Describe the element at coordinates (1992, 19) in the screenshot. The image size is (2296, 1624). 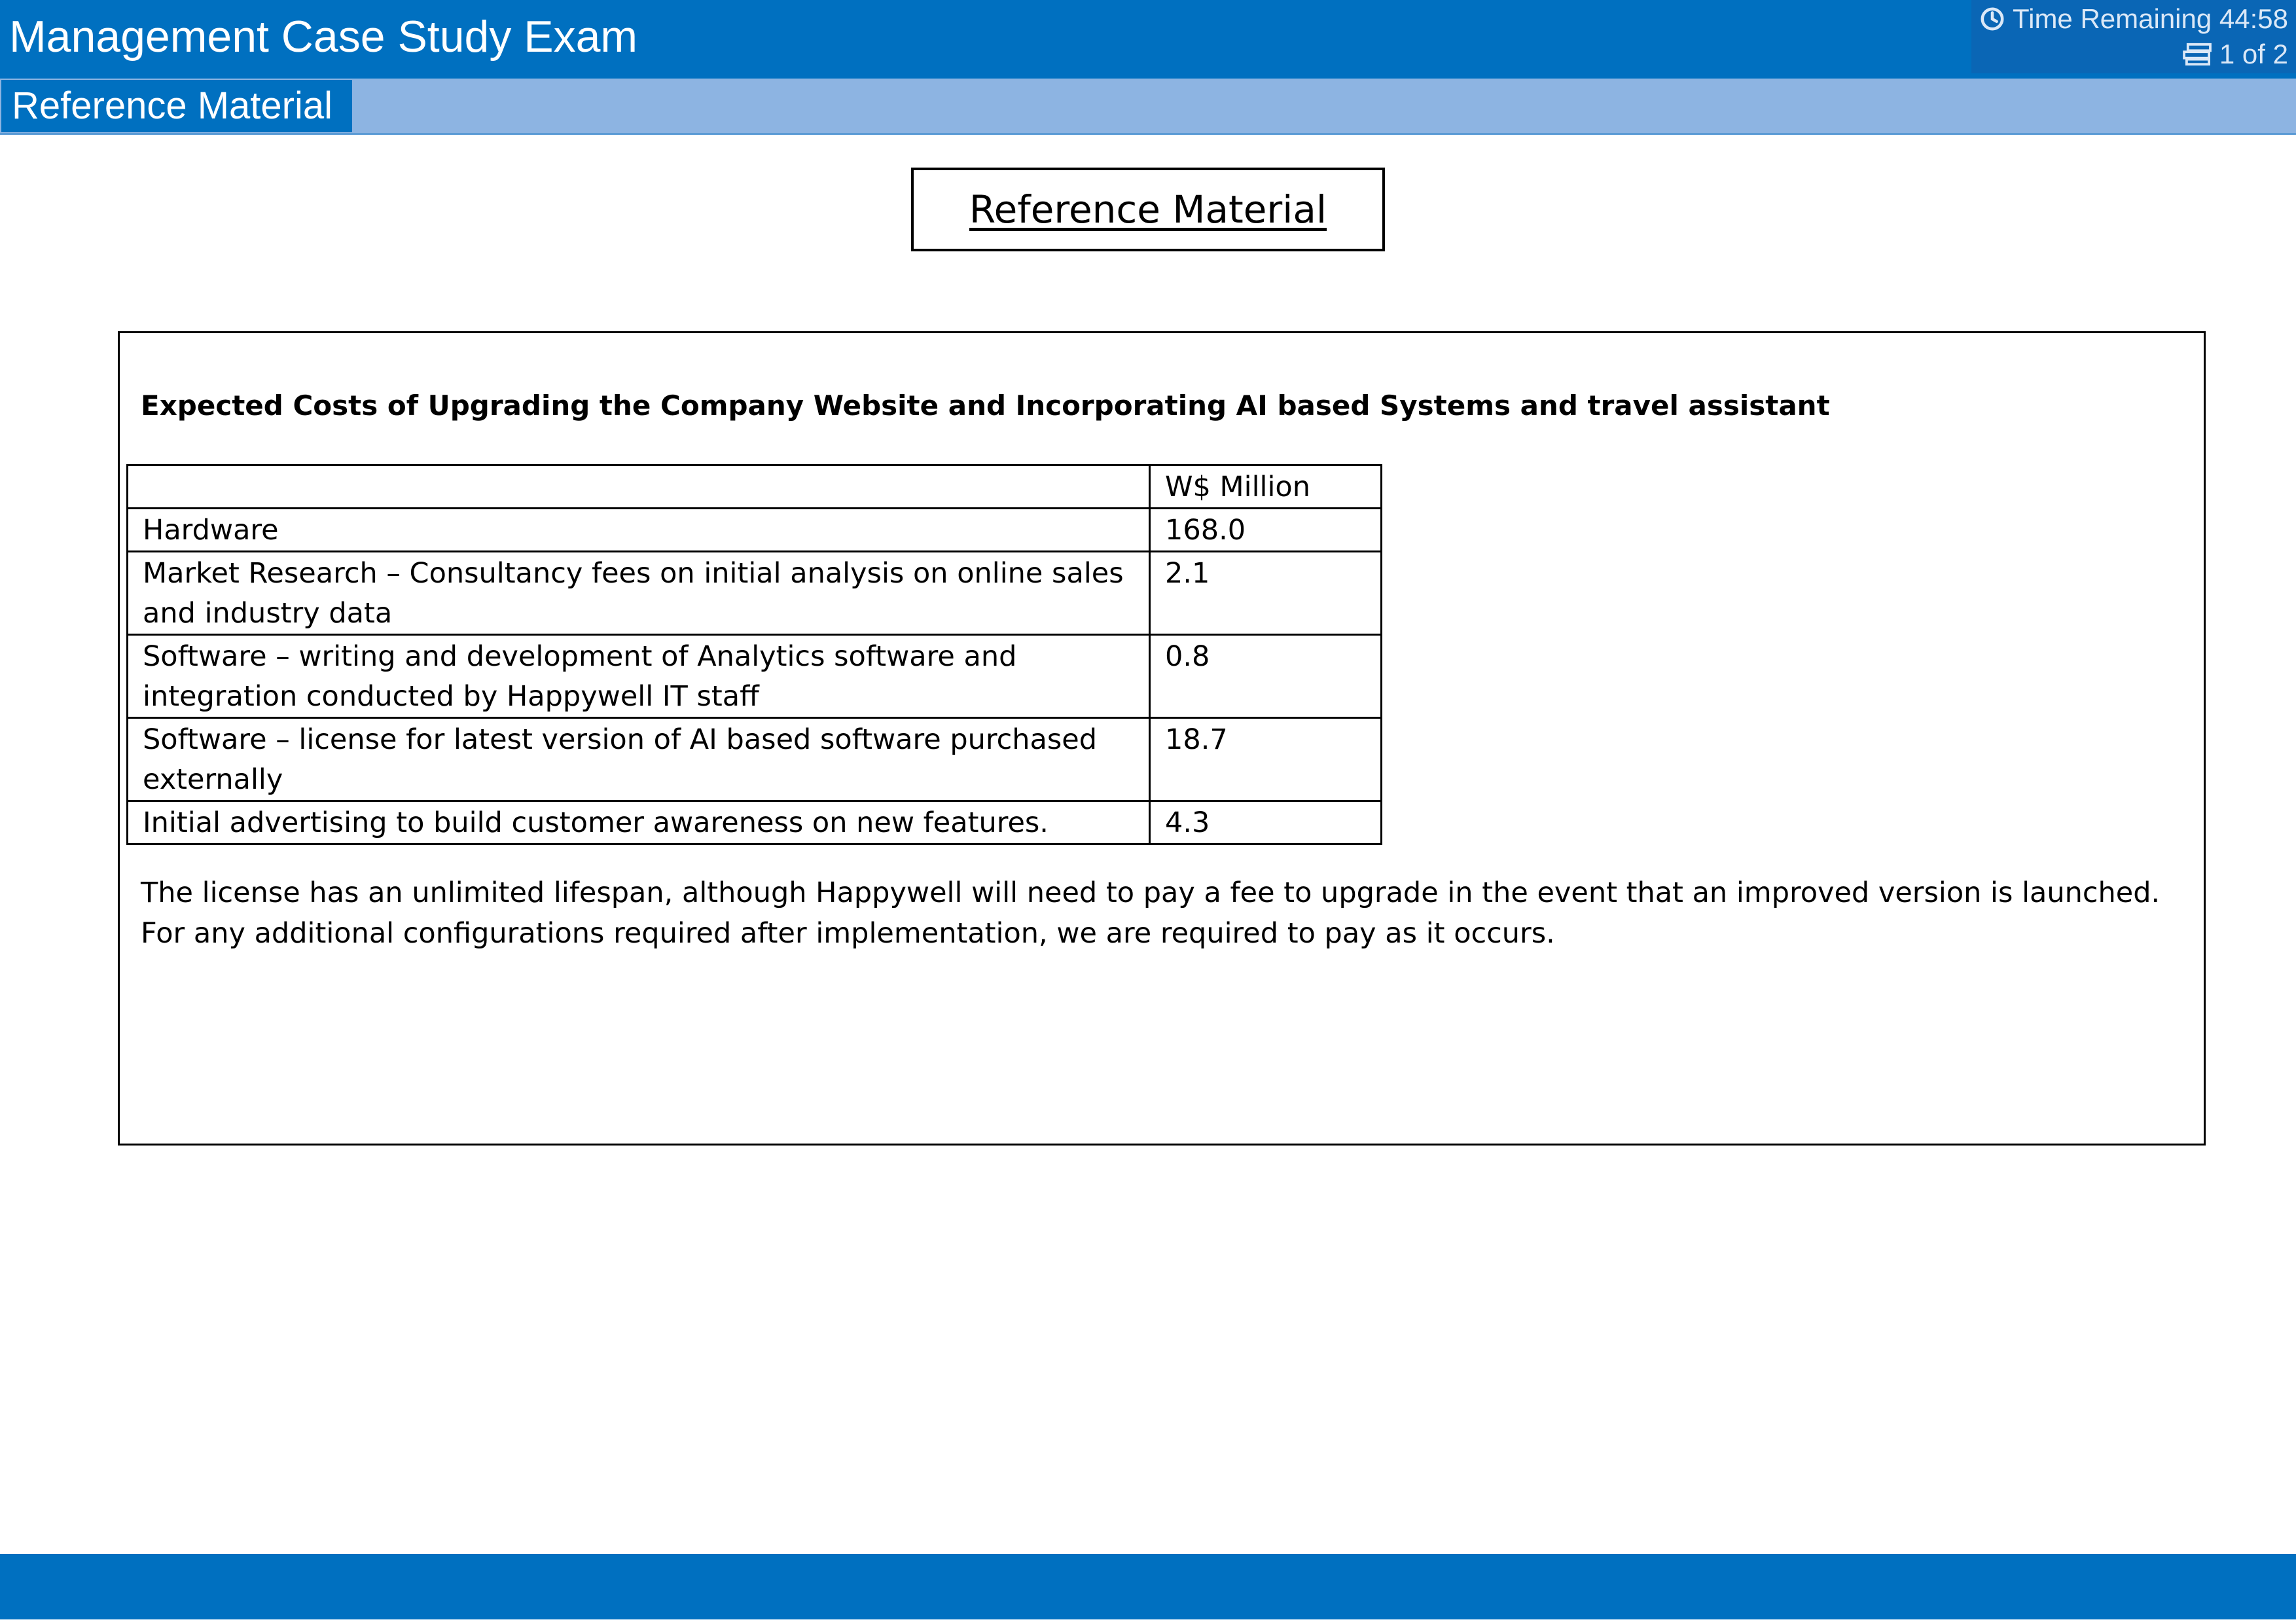
I see `clock-icon` at that location.